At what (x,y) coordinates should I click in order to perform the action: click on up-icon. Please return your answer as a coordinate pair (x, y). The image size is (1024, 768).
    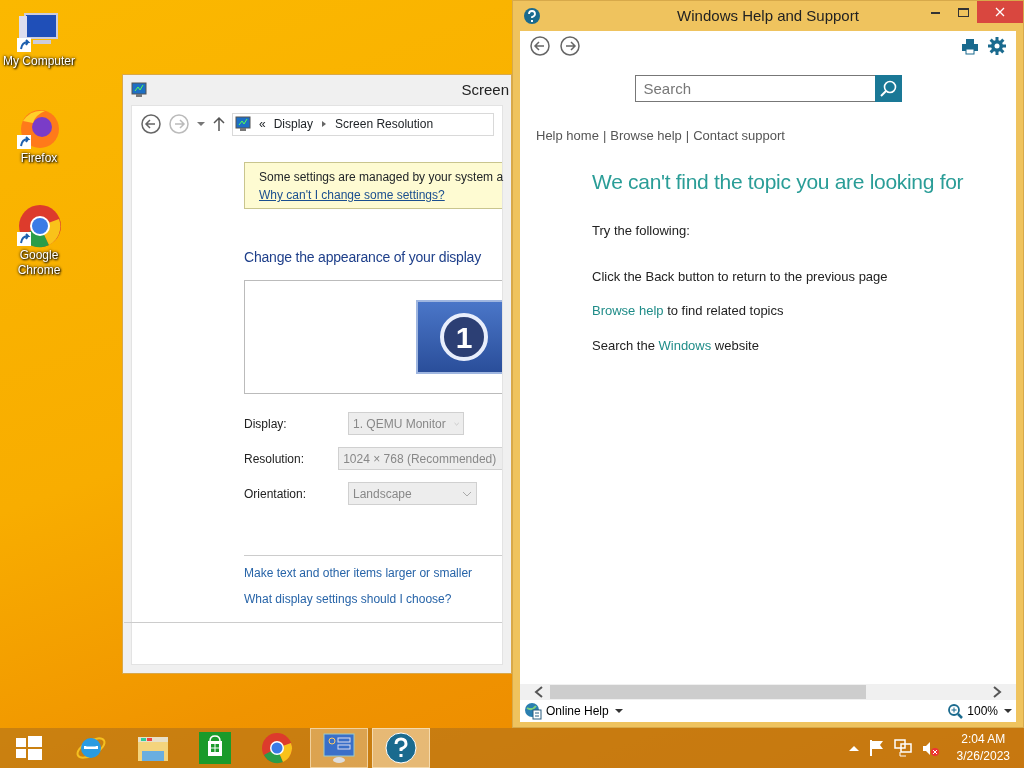
    Looking at the image, I should click on (219, 124).